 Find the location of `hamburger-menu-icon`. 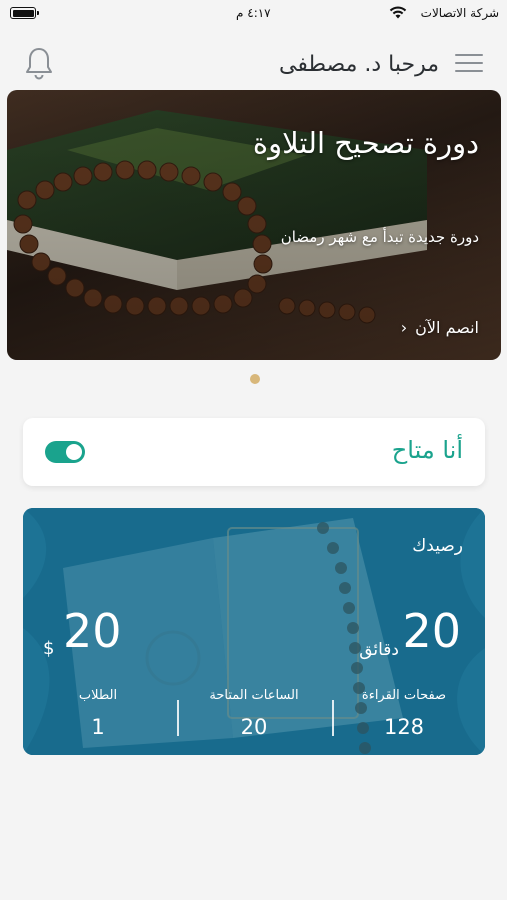

hamburger-menu-icon is located at coordinates (469, 64).